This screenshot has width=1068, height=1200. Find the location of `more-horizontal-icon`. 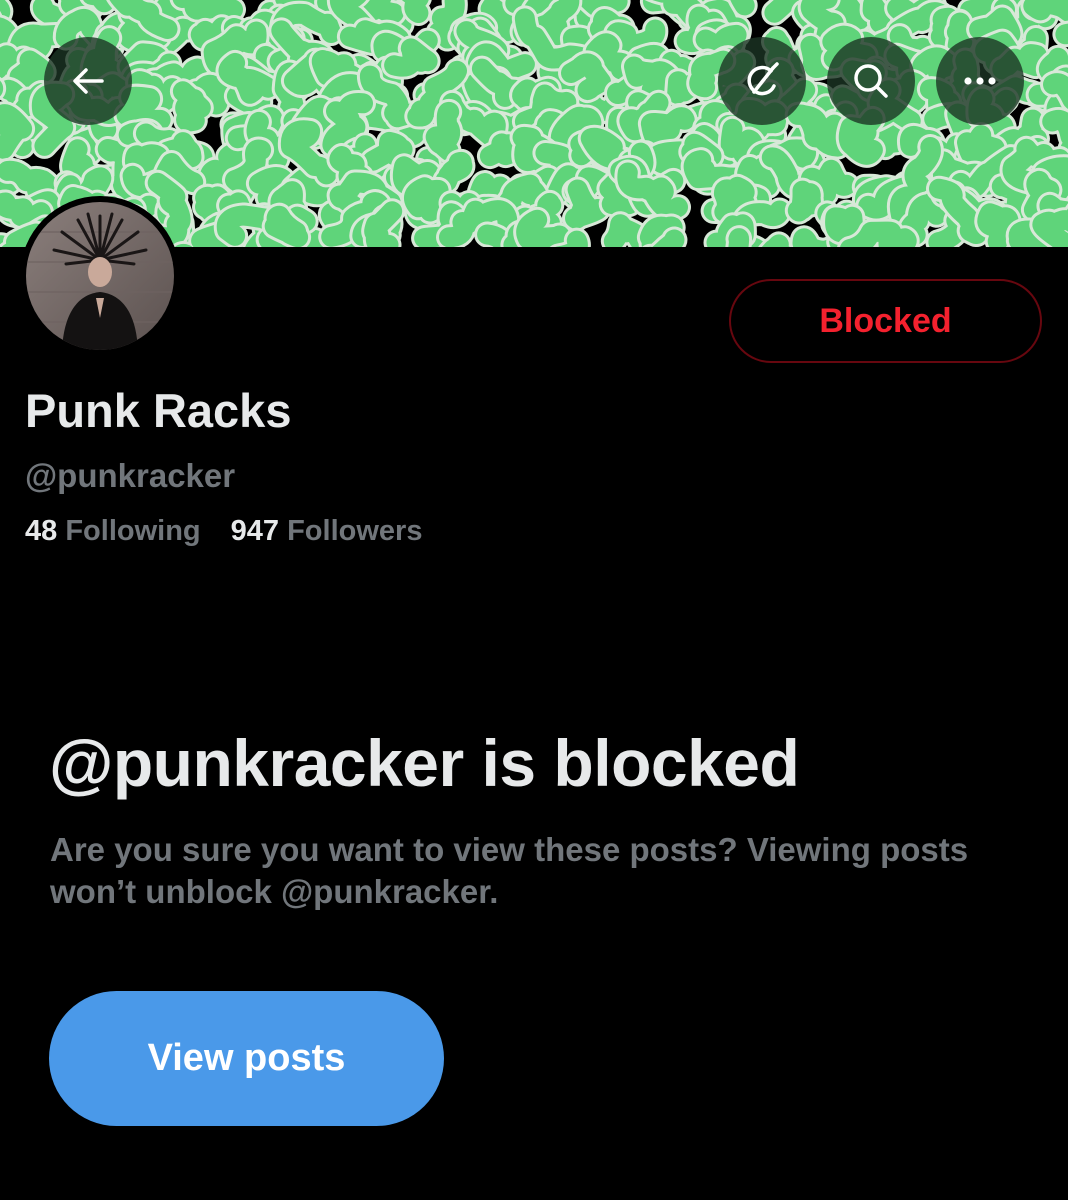

more-horizontal-icon is located at coordinates (980, 81).